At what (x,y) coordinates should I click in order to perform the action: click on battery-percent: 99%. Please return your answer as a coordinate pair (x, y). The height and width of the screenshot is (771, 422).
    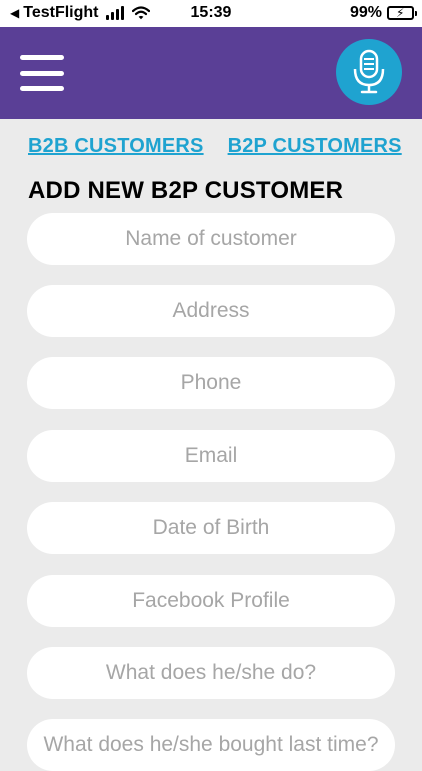
    Looking at the image, I should click on (365, 12).